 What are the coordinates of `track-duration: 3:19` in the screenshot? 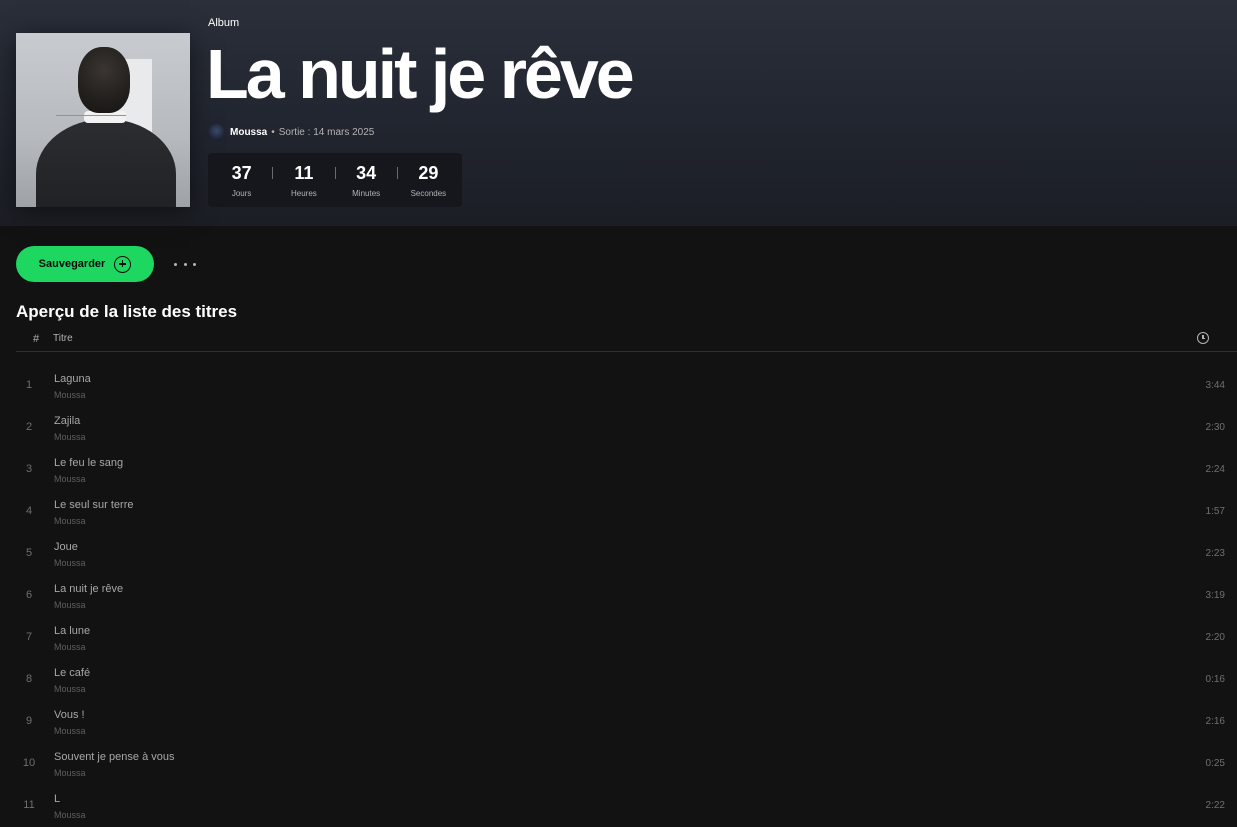 It's located at (1215, 595).